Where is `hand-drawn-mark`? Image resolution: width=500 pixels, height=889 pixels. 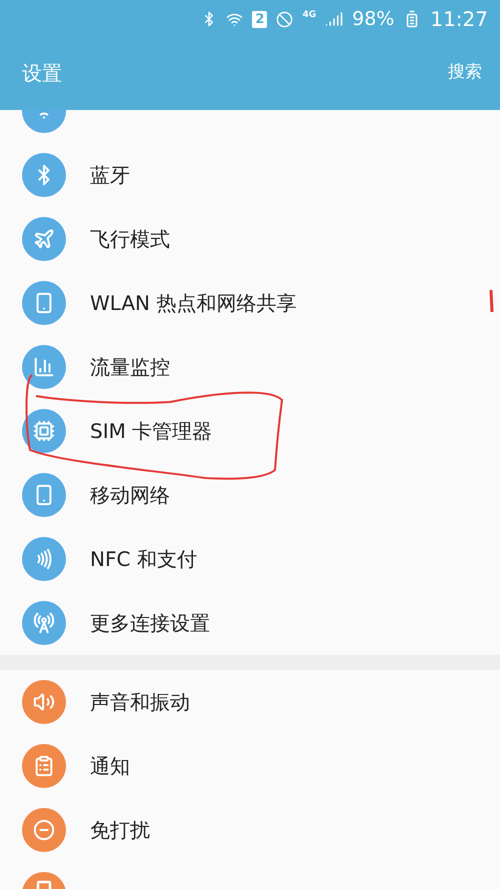 hand-drawn-mark is located at coordinates (492, 301).